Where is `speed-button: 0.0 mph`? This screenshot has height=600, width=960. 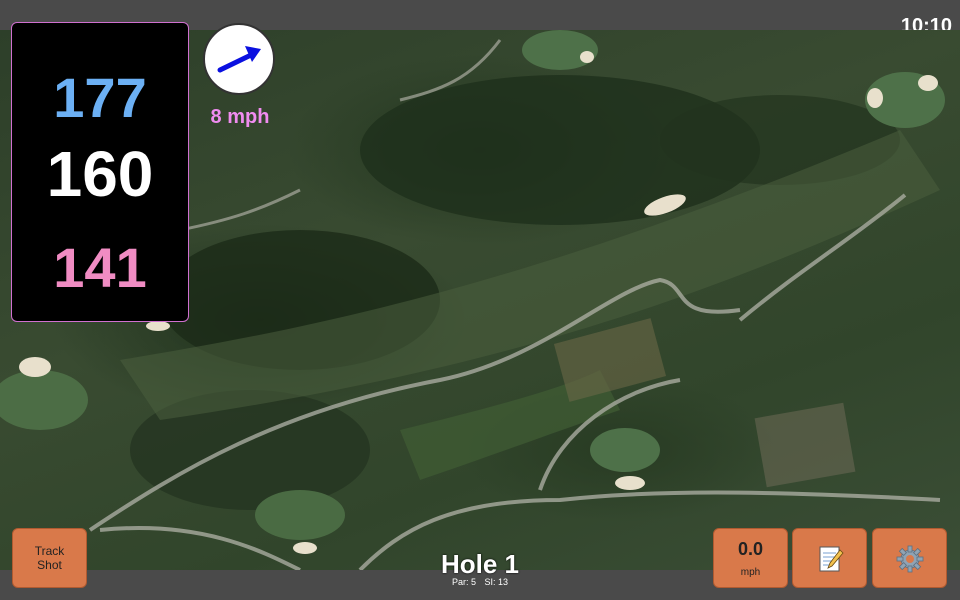 speed-button: 0.0 mph is located at coordinates (750, 558).